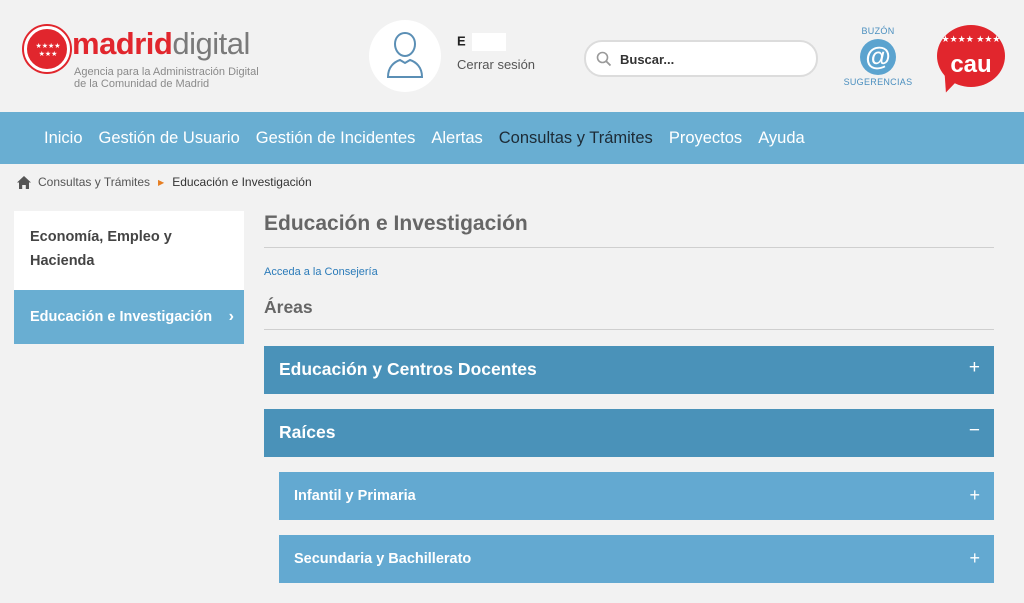 The image size is (1024, 603). I want to click on accordion-label: Educación y Centros Docentes, so click(408, 369).